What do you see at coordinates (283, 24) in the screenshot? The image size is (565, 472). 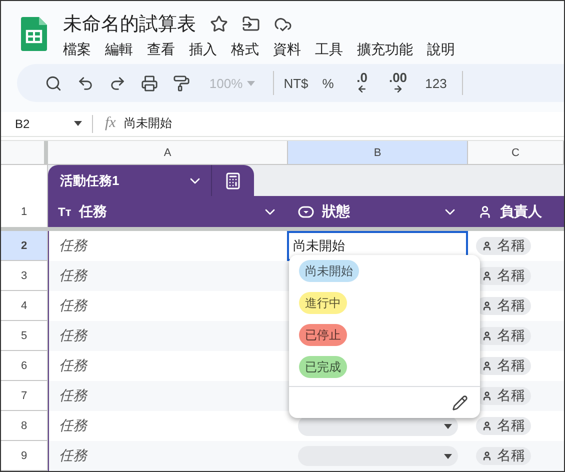 I see `cloud-check-icon` at bounding box center [283, 24].